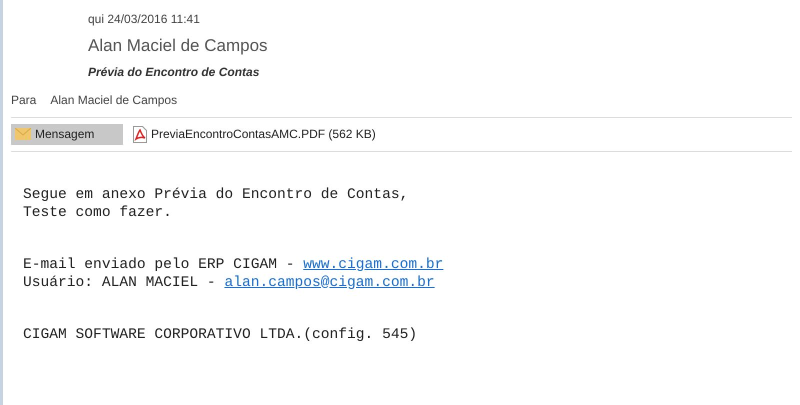 This screenshot has height=405, width=800. What do you see at coordinates (114, 100) in the screenshot?
I see `recipient-name: Alan Maciel de Campos` at bounding box center [114, 100].